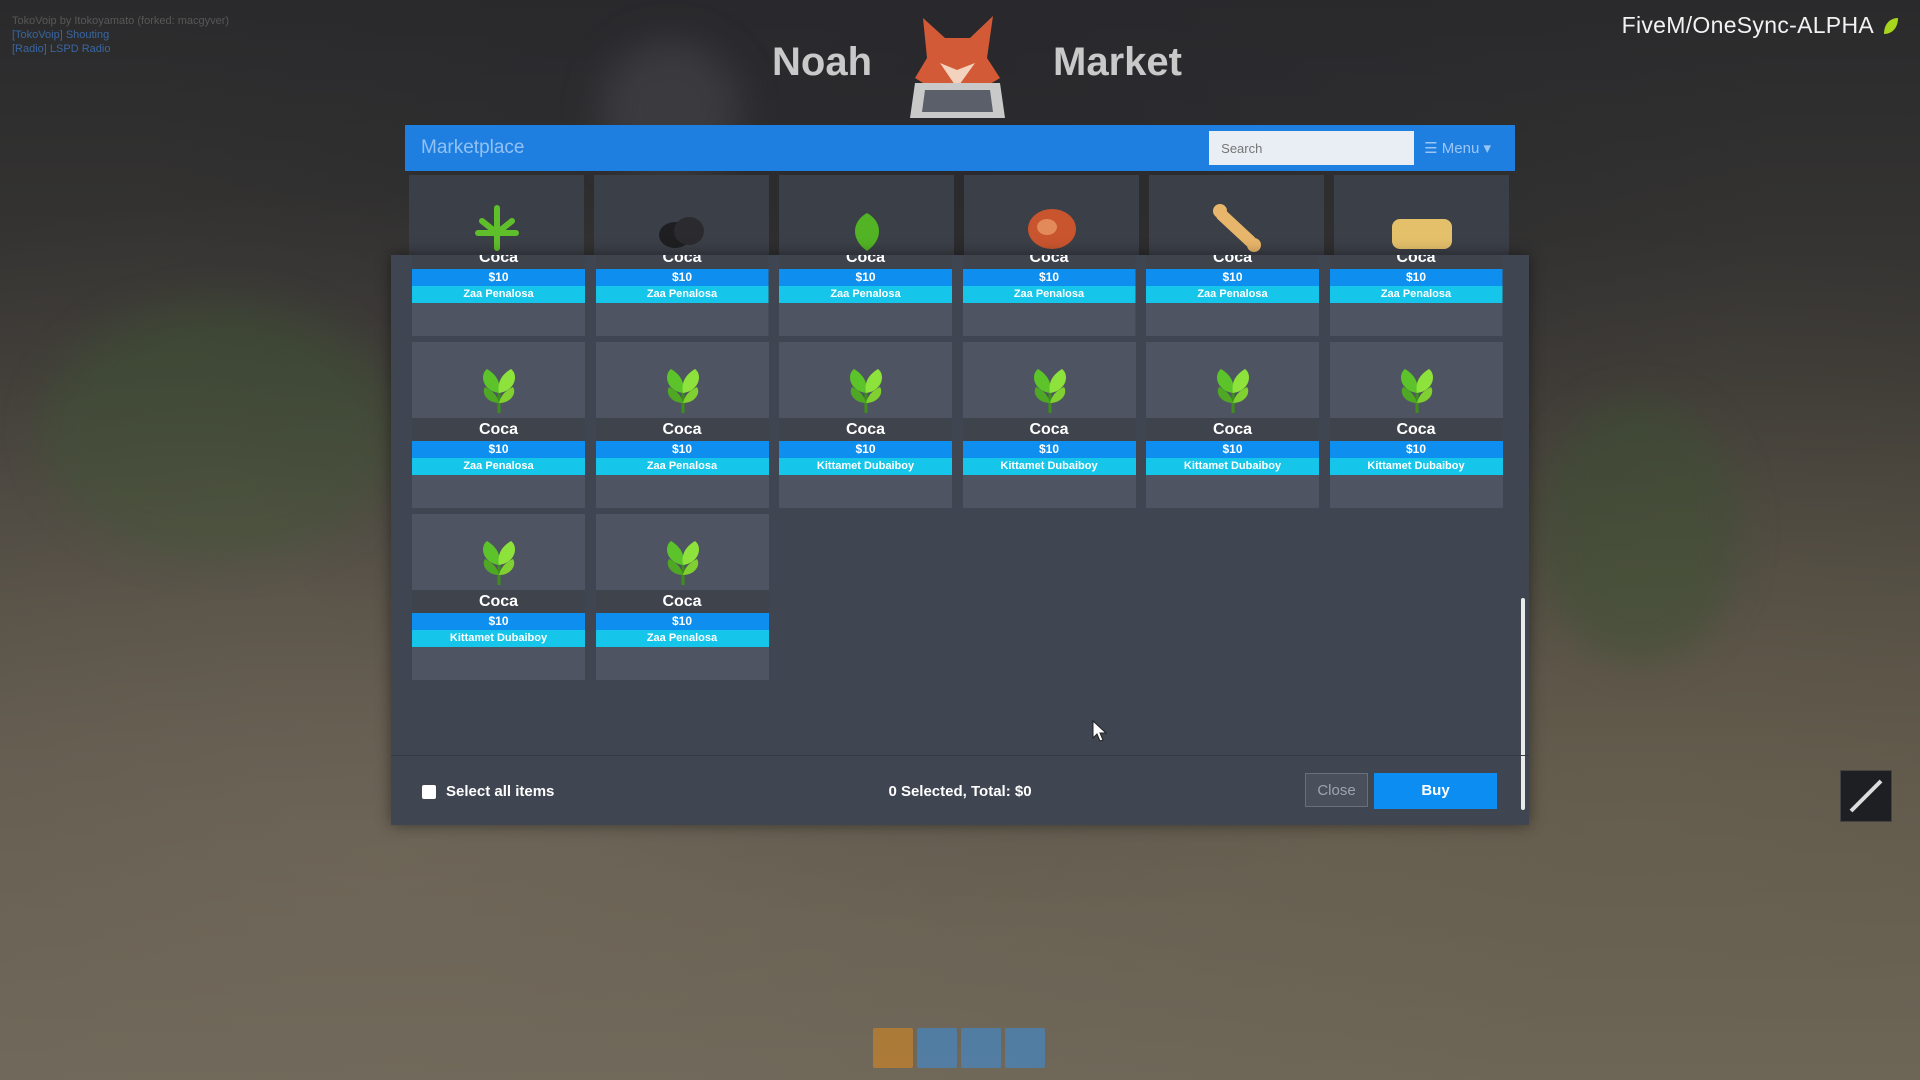 The height and width of the screenshot is (1080, 1920). Describe the element at coordinates (1457, 148) in the screenshot. I see `menu-button: ☰ Menu ▾` at that location.